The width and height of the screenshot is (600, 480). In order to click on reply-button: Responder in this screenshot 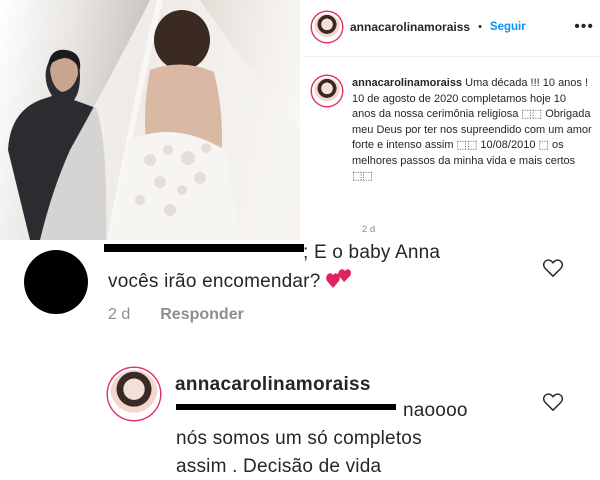, I will do `click(202, 315)`.